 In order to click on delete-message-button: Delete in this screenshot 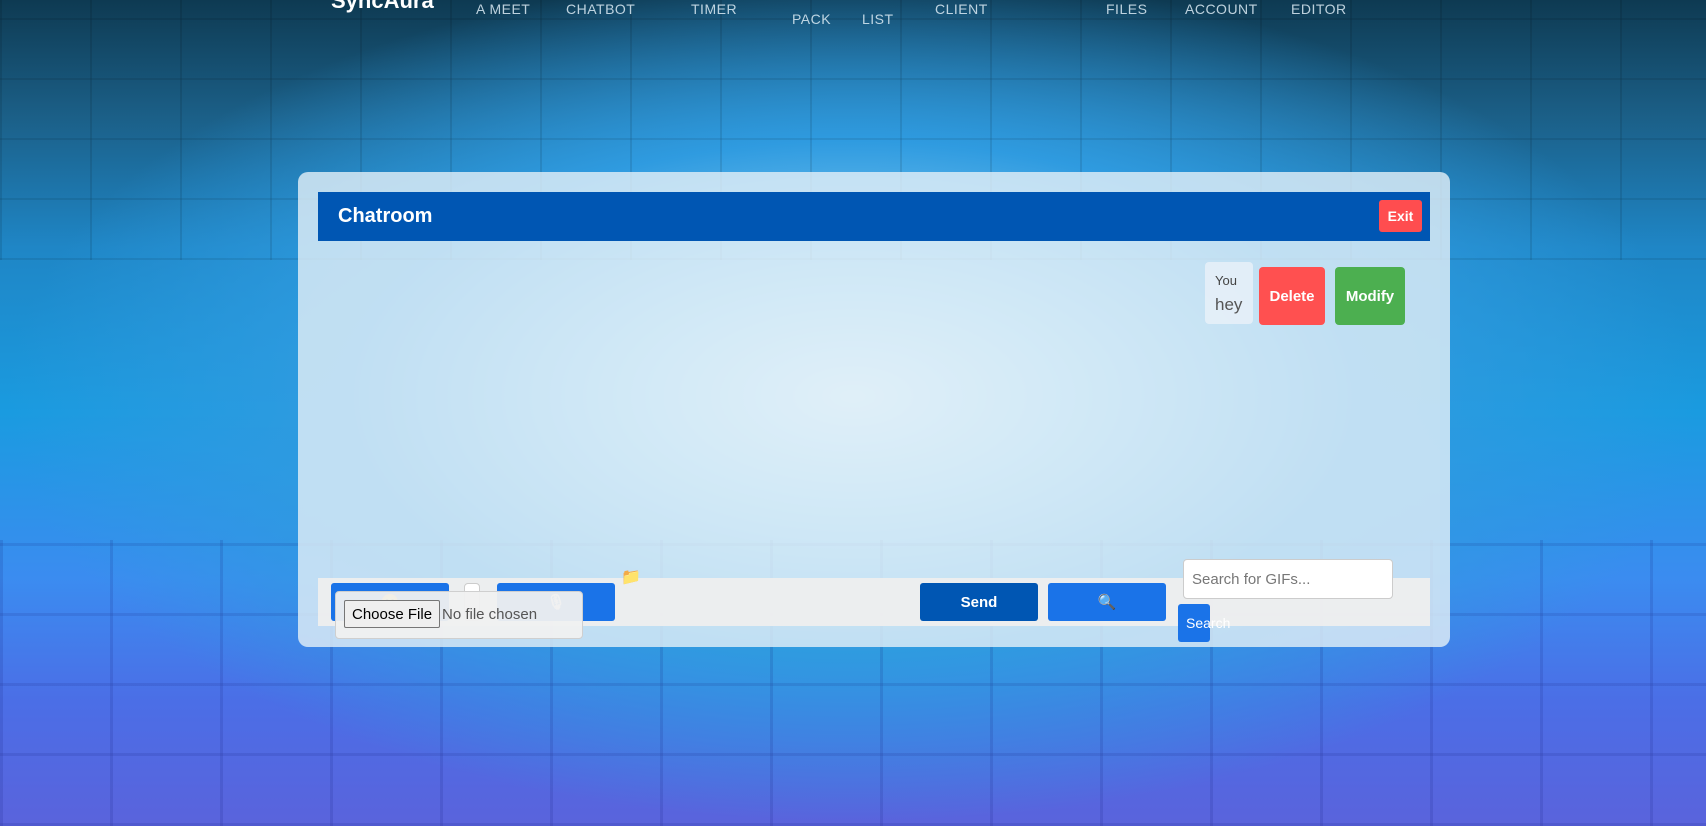, I will do `click(1292, 296)`.